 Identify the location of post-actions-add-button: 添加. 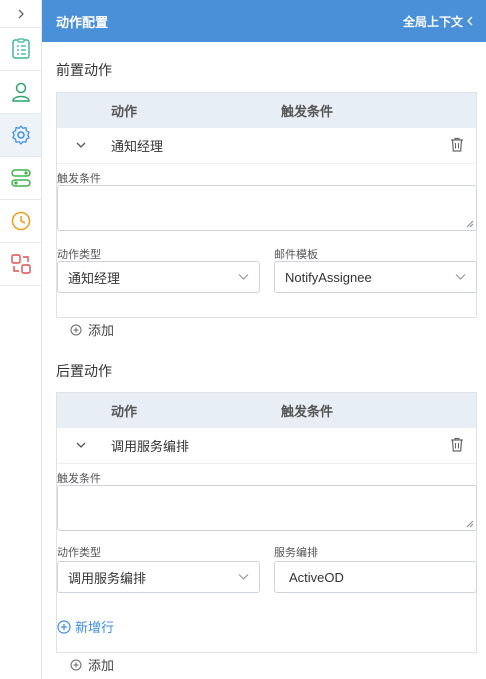
(92, 664).